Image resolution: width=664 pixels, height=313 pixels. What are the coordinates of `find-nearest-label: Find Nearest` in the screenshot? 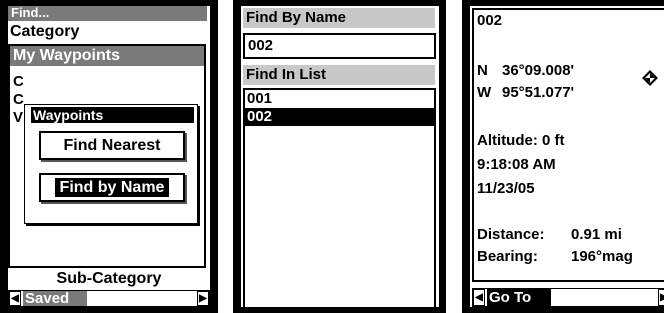 It's located at (112, 145).